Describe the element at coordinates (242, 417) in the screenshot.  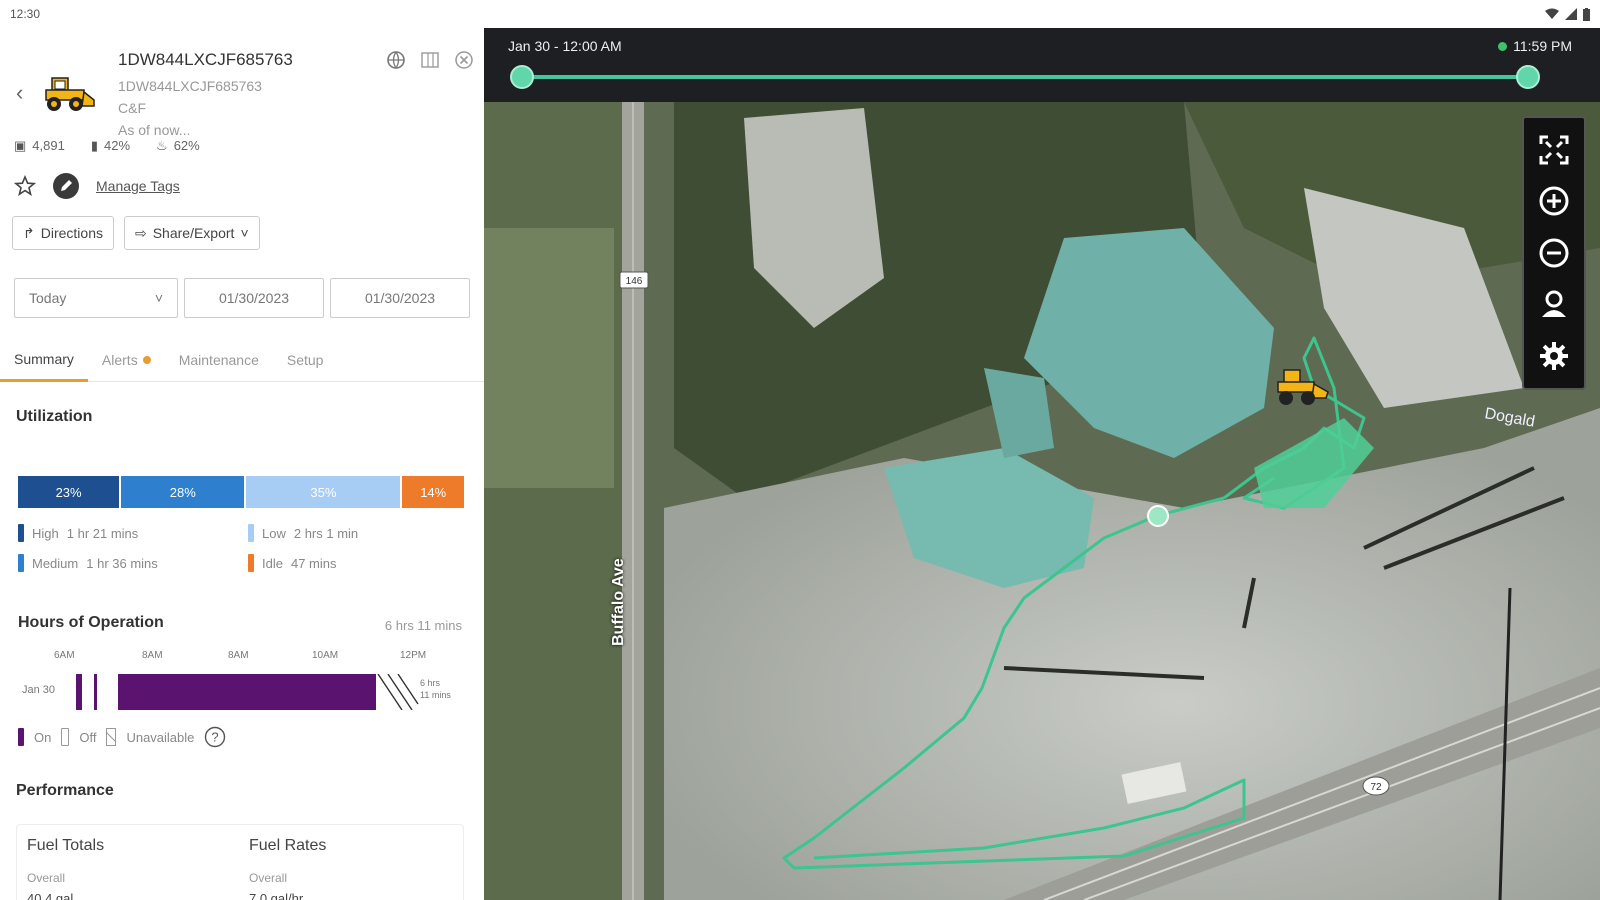
I see `utilization-section: Utilization` at that location.